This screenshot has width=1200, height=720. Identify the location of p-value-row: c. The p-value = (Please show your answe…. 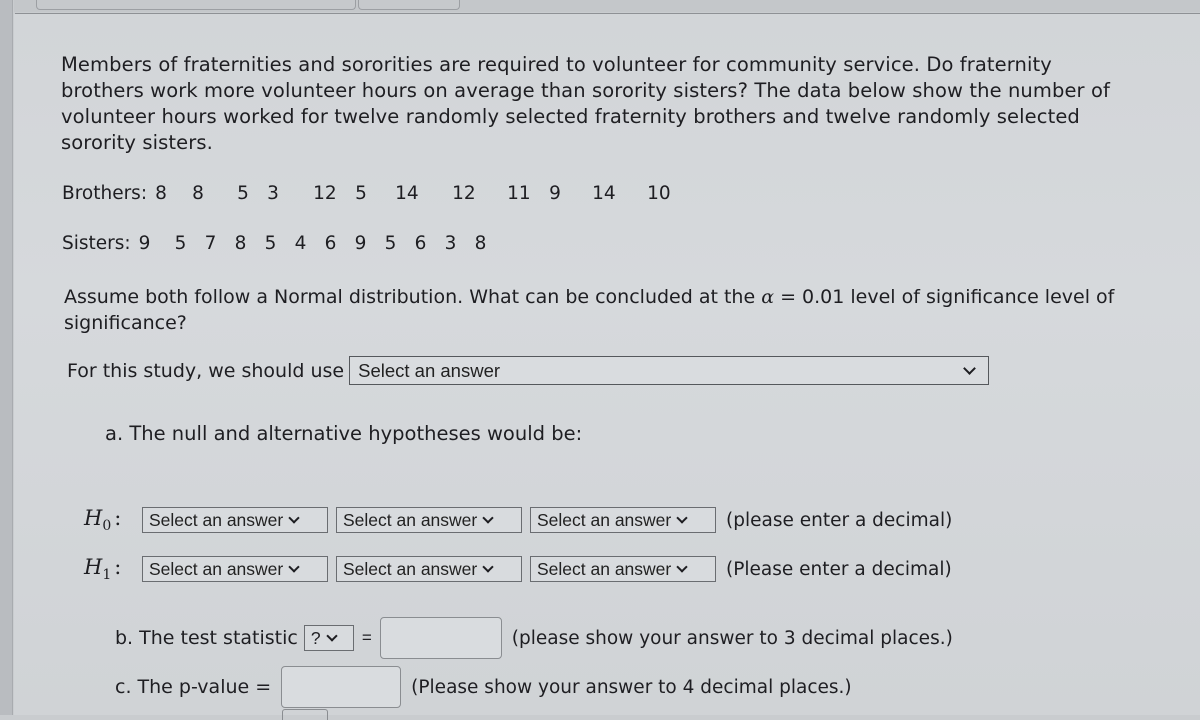
(483, 687).